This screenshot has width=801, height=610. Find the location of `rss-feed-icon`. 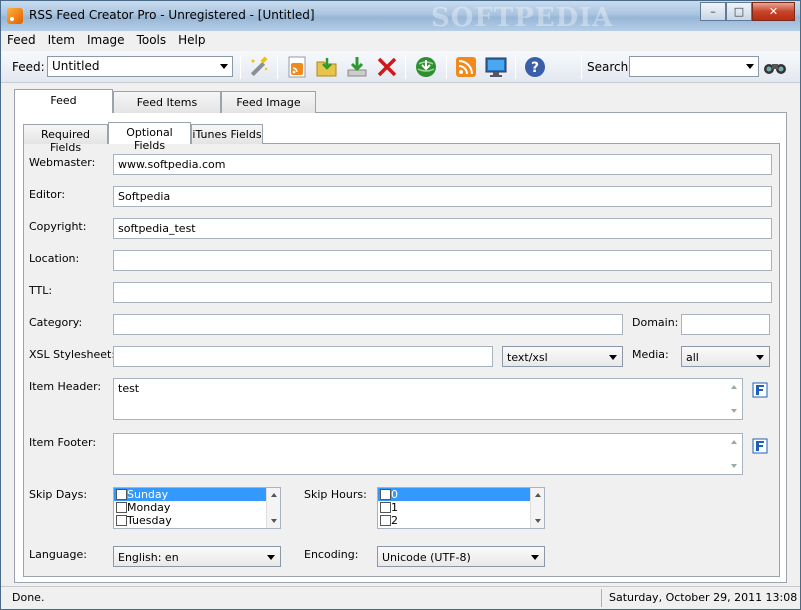

rss-feed-icon is located at coordinates (466, 67).